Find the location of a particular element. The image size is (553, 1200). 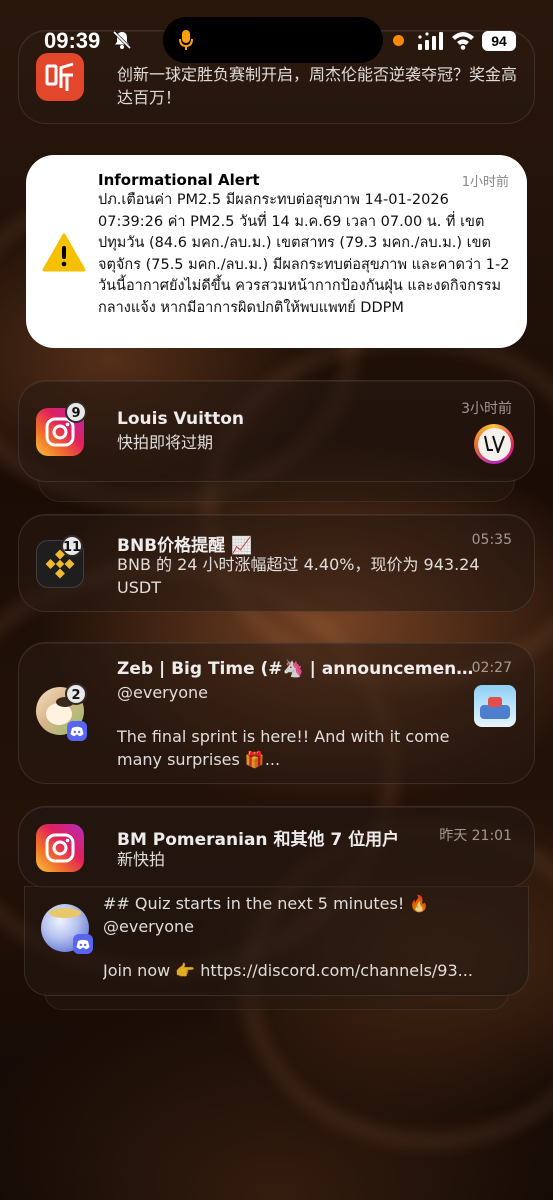

clock: 09:39 is located at coordinates (72, 40).